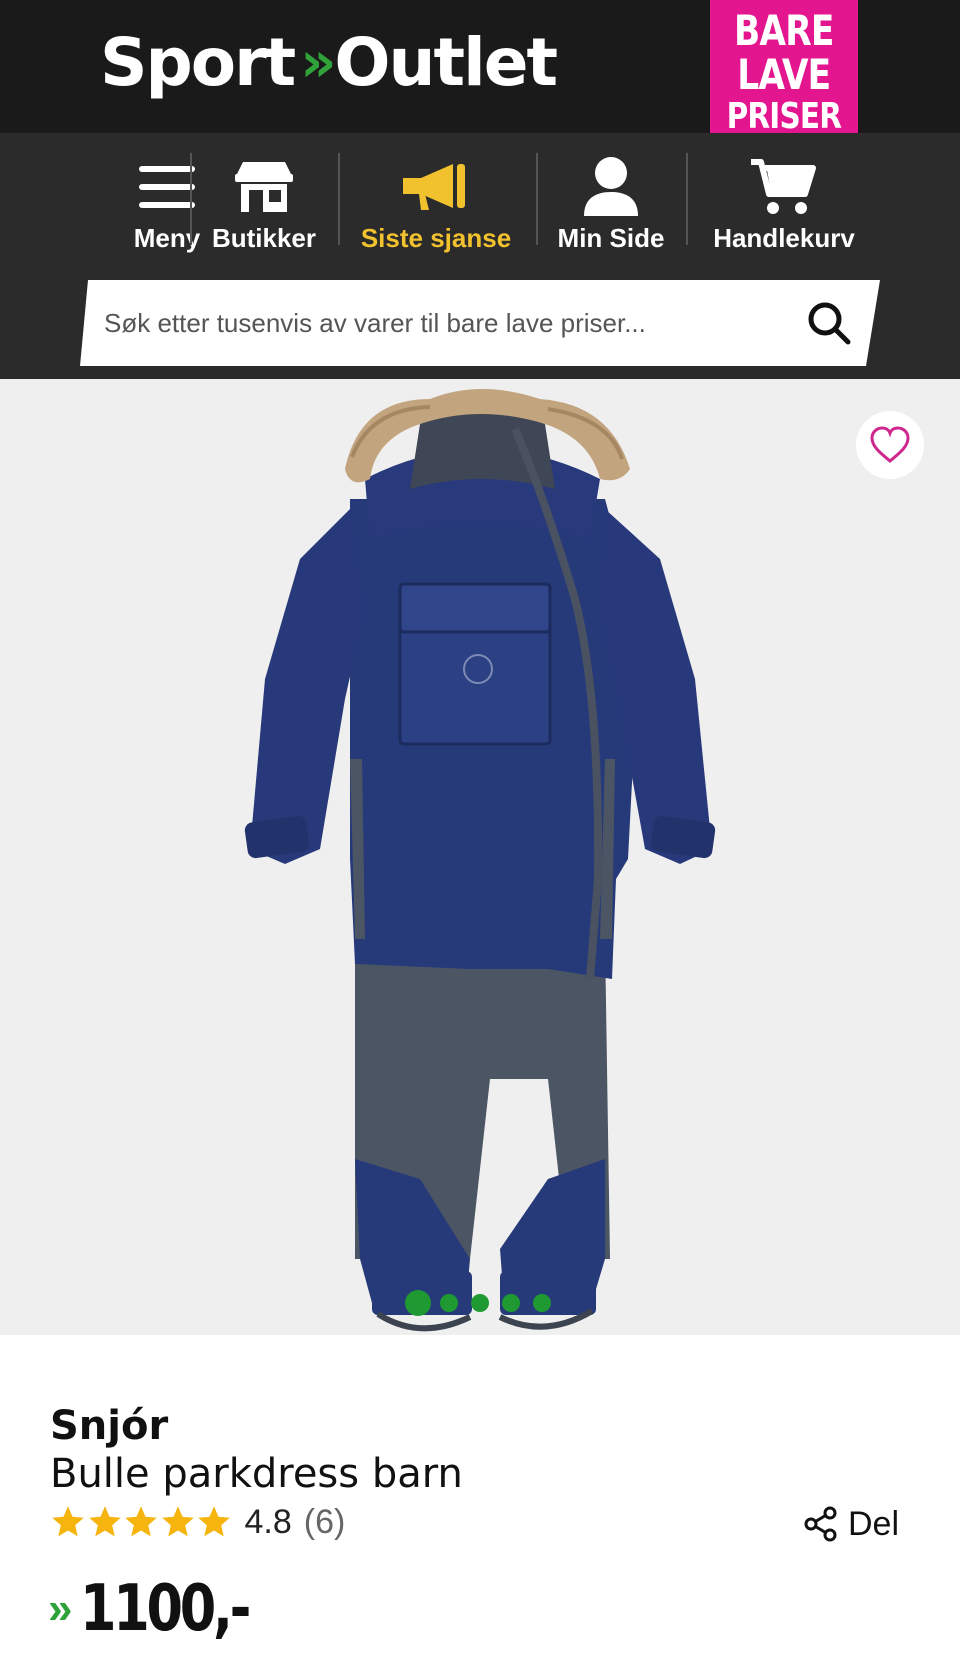  Describe the element at coordinates (784, 187) in the screenshot. I see `cart-icon` at that location.